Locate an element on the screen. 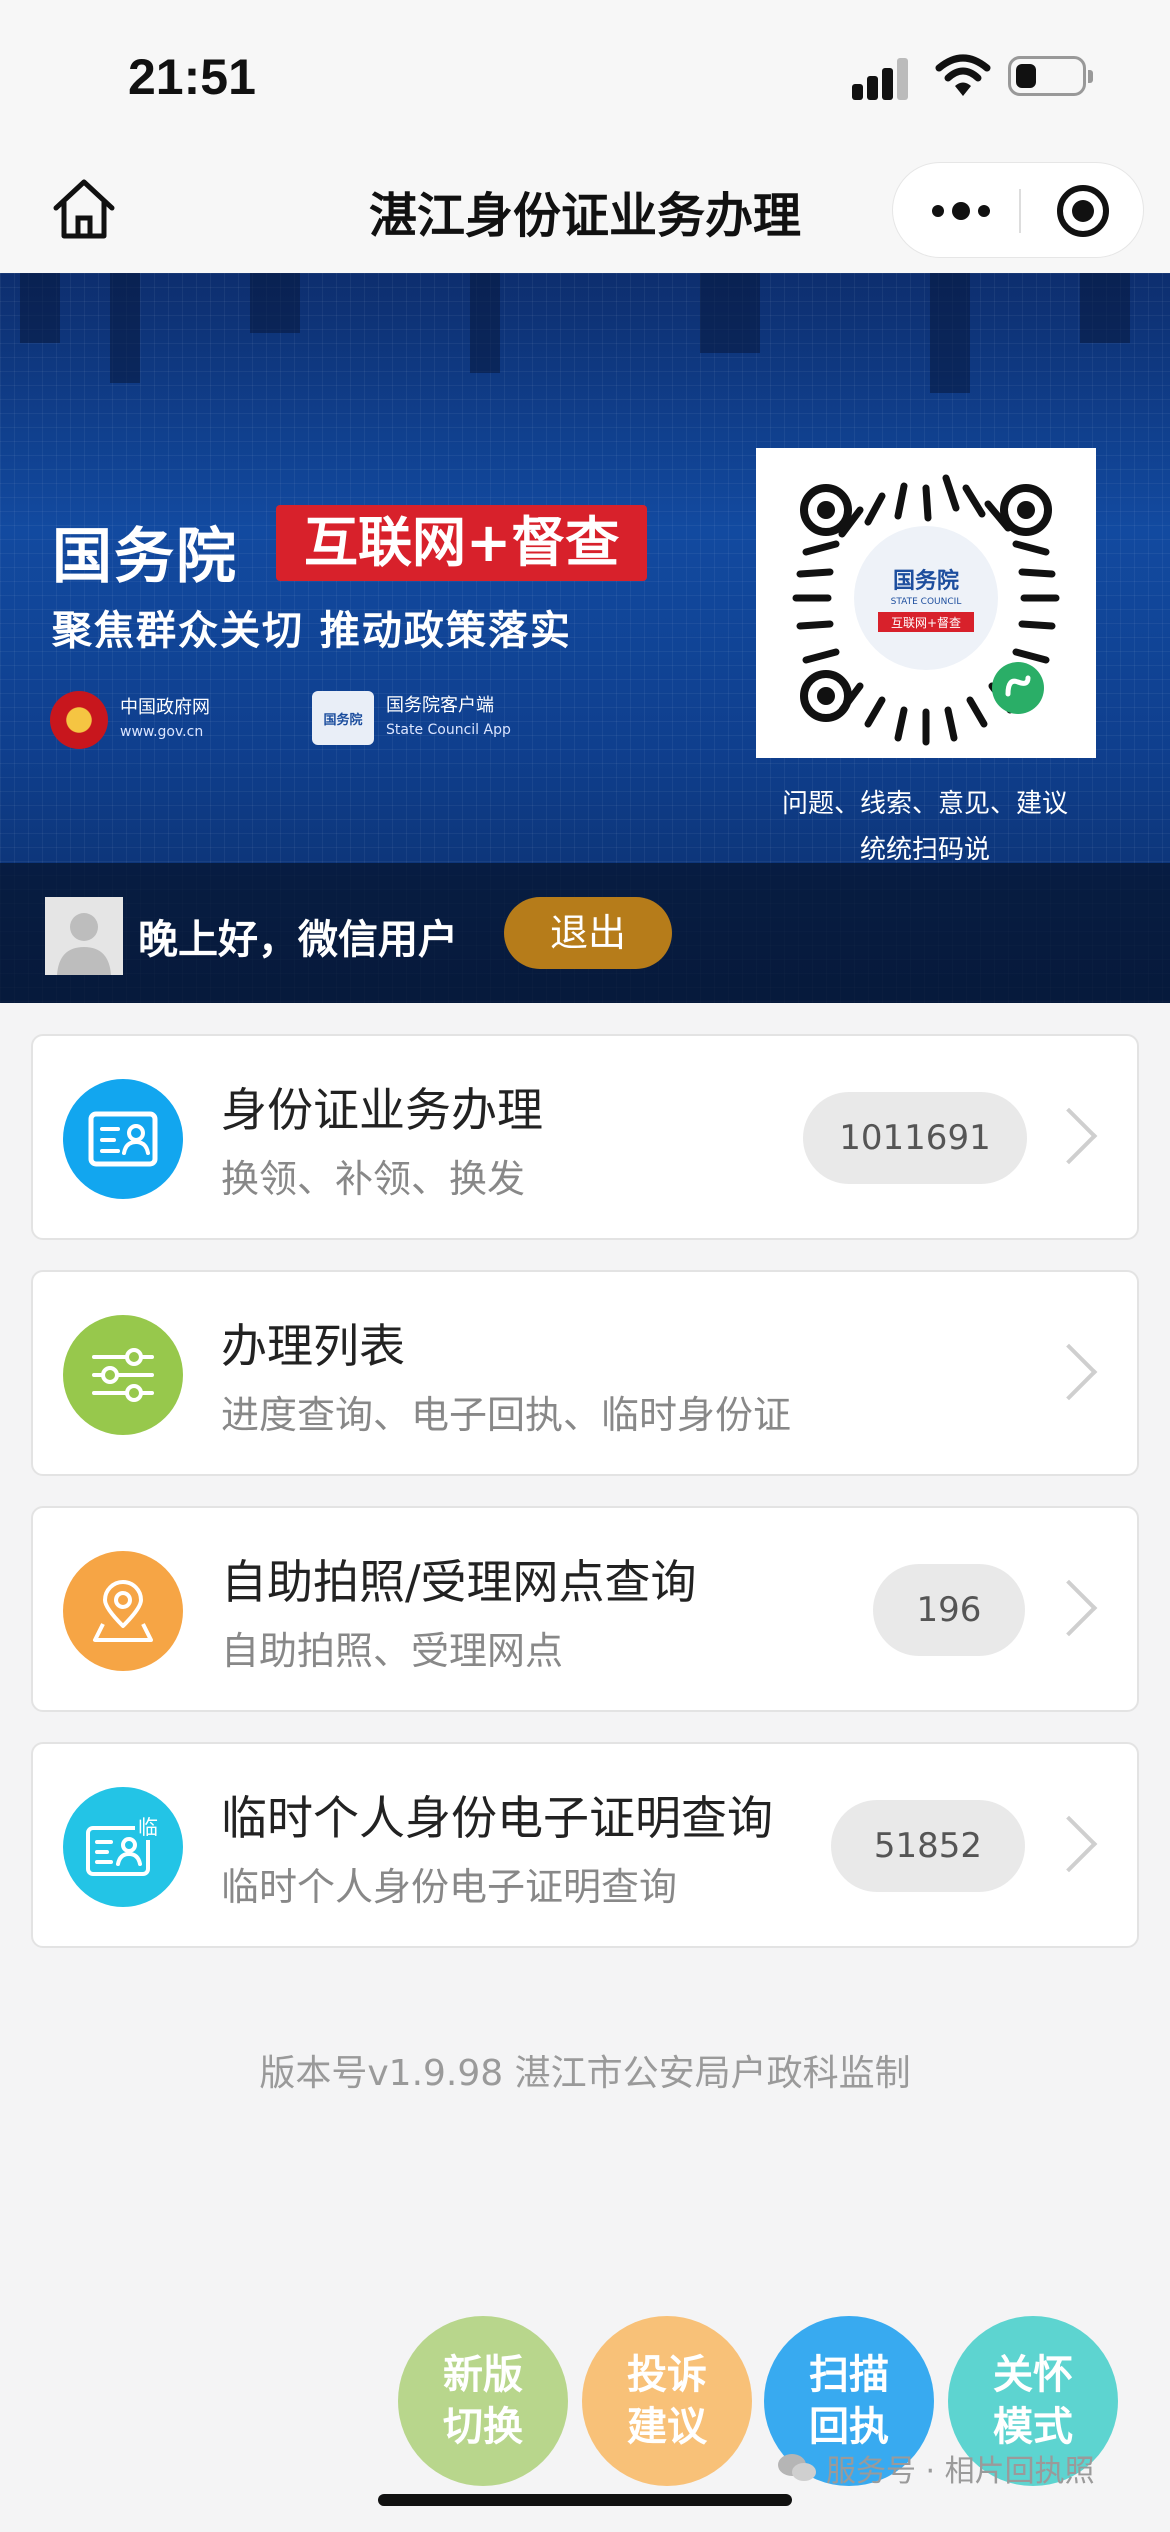  close-mini-program-icon is located at coordinates (1083, 211).